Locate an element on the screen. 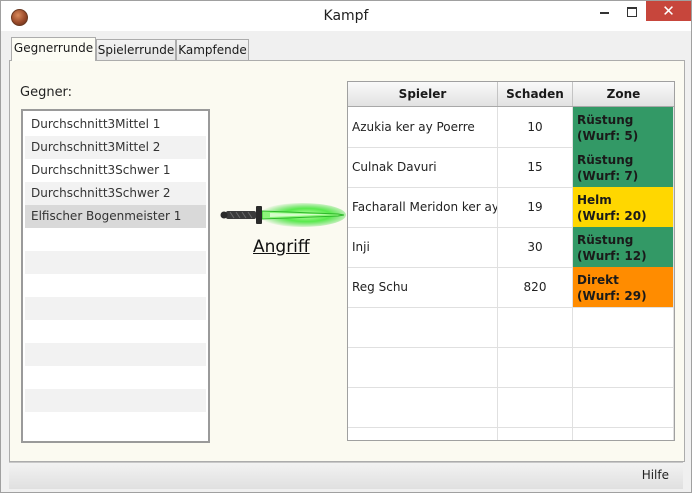 The image size is (692, 493). damage-cell: 10 is located at coordinates (535, 127).